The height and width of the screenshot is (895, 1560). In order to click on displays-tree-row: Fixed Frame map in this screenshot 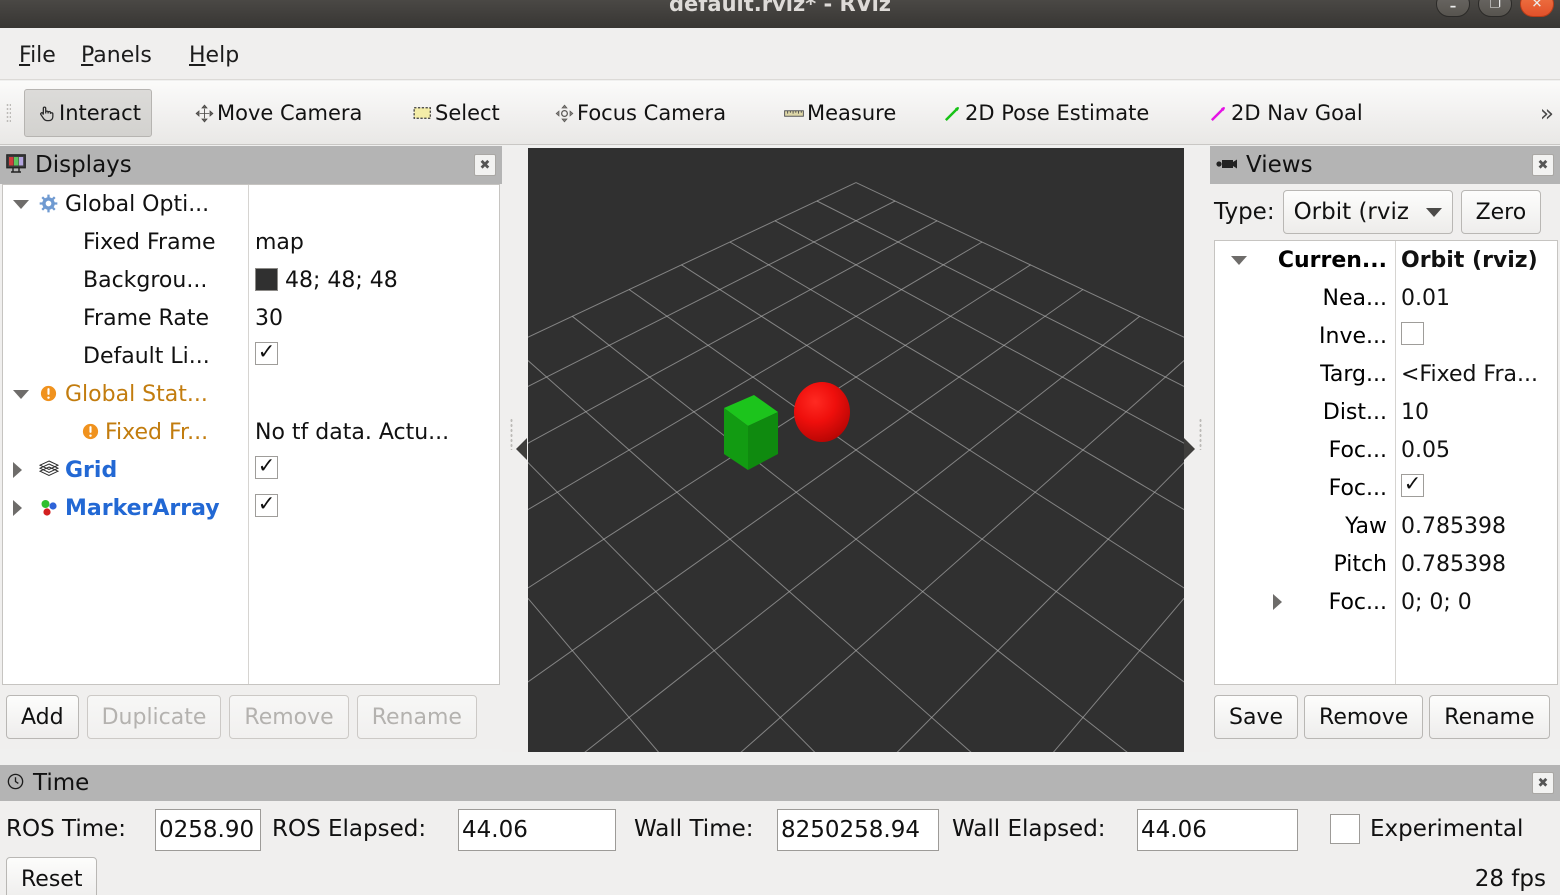, I will do `click(251, 242)`.